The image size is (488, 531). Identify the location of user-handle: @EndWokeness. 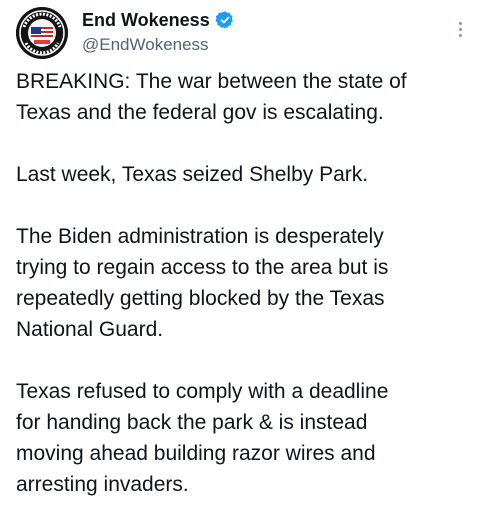
(158, 45).